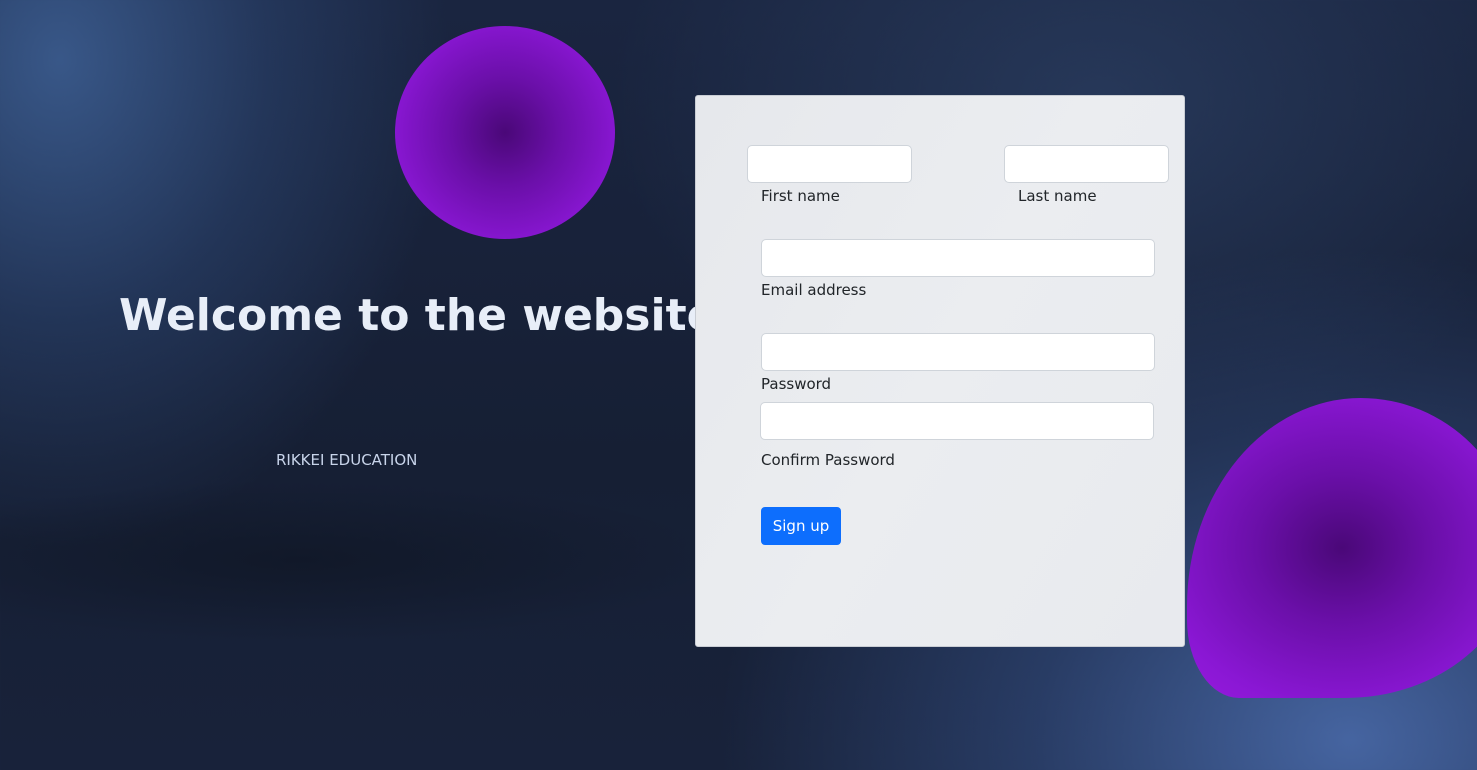  What do you see at coordinates (1086, 164) in the screenshot?
I see `last-name-input` at bounding box center [1086, 164].